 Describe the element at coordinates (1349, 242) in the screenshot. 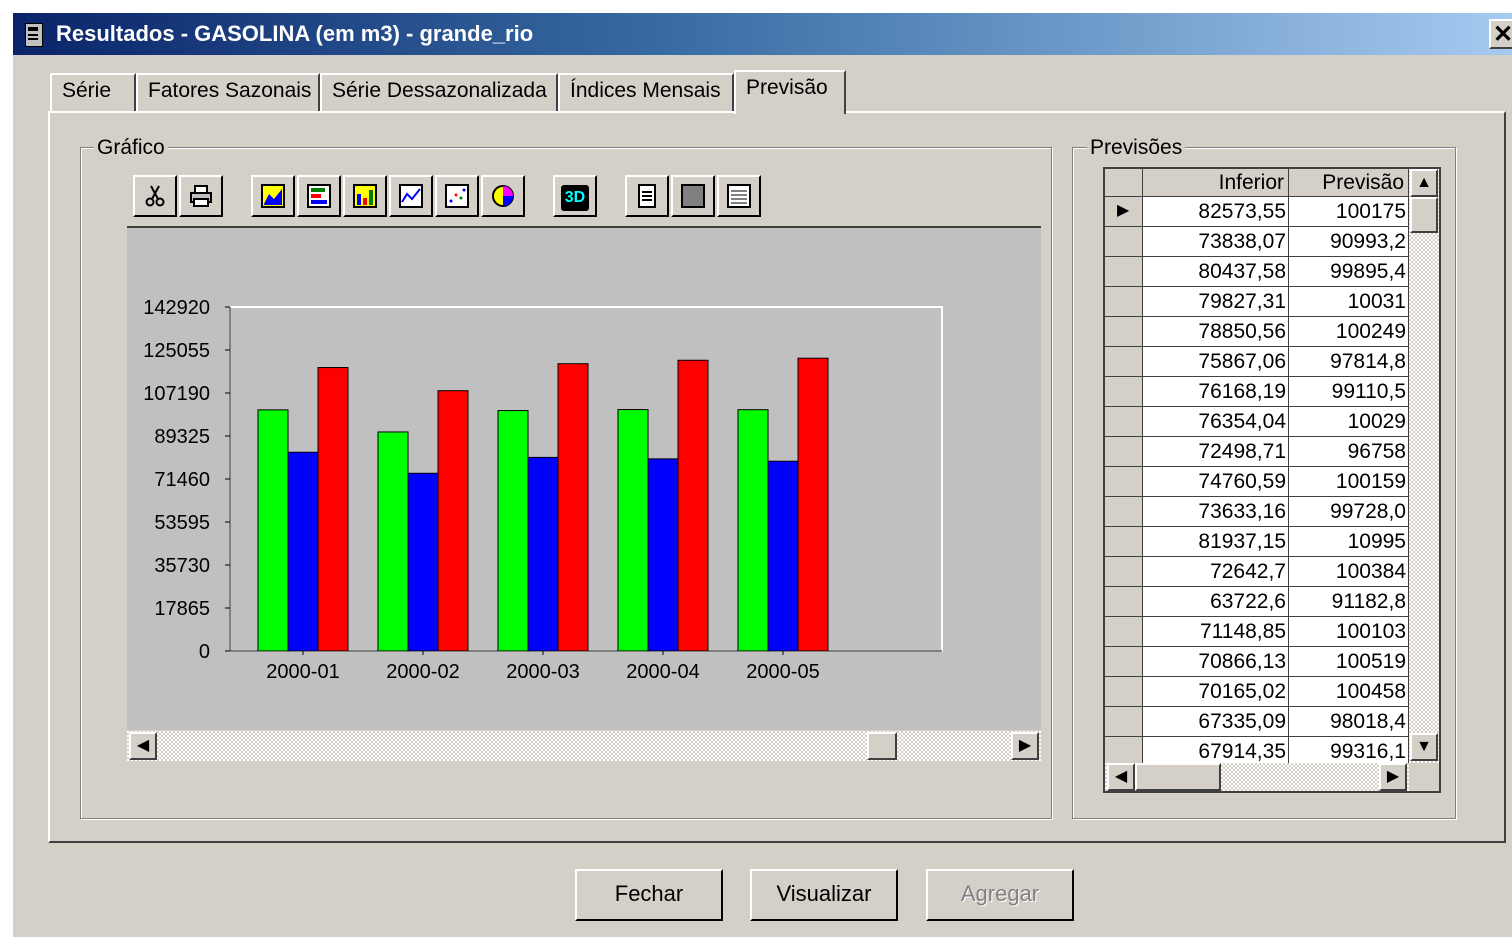

I see `cell-previsao: 90993,2` at that location.